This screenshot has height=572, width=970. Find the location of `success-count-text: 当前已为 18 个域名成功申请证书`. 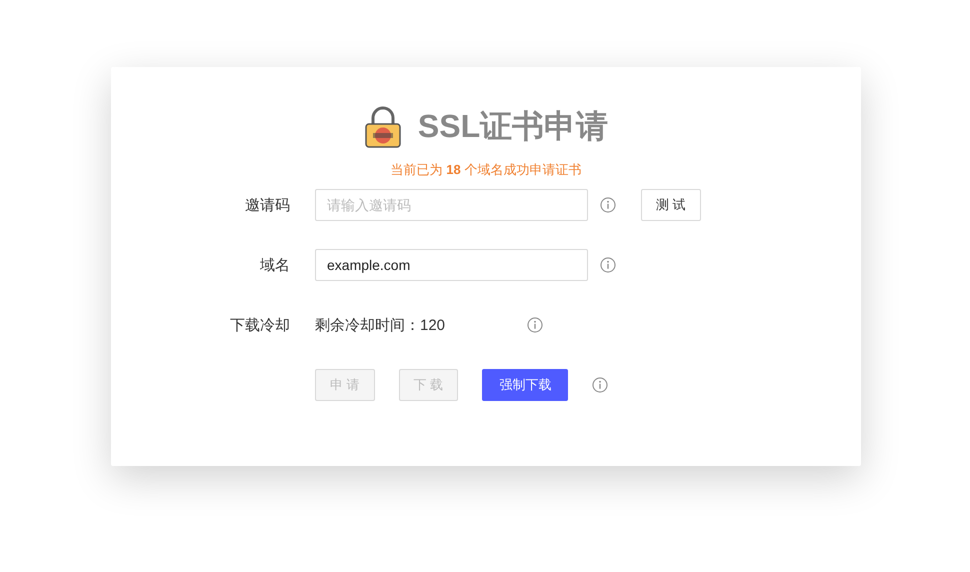

success-count-text: 当前已为 18 个域名成功申请证书 is located at coordinates (486, 170).